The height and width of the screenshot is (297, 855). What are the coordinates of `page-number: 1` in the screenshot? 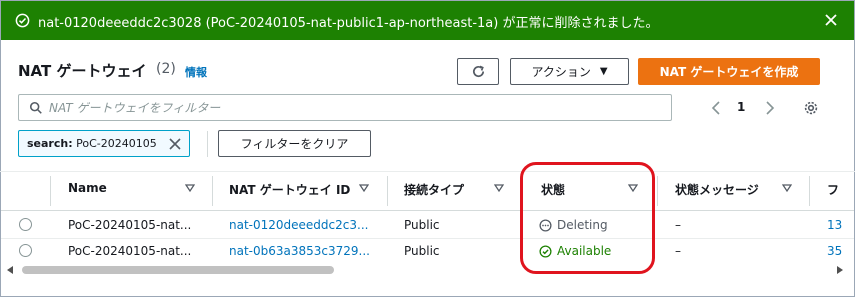 It's located at (741, 107).